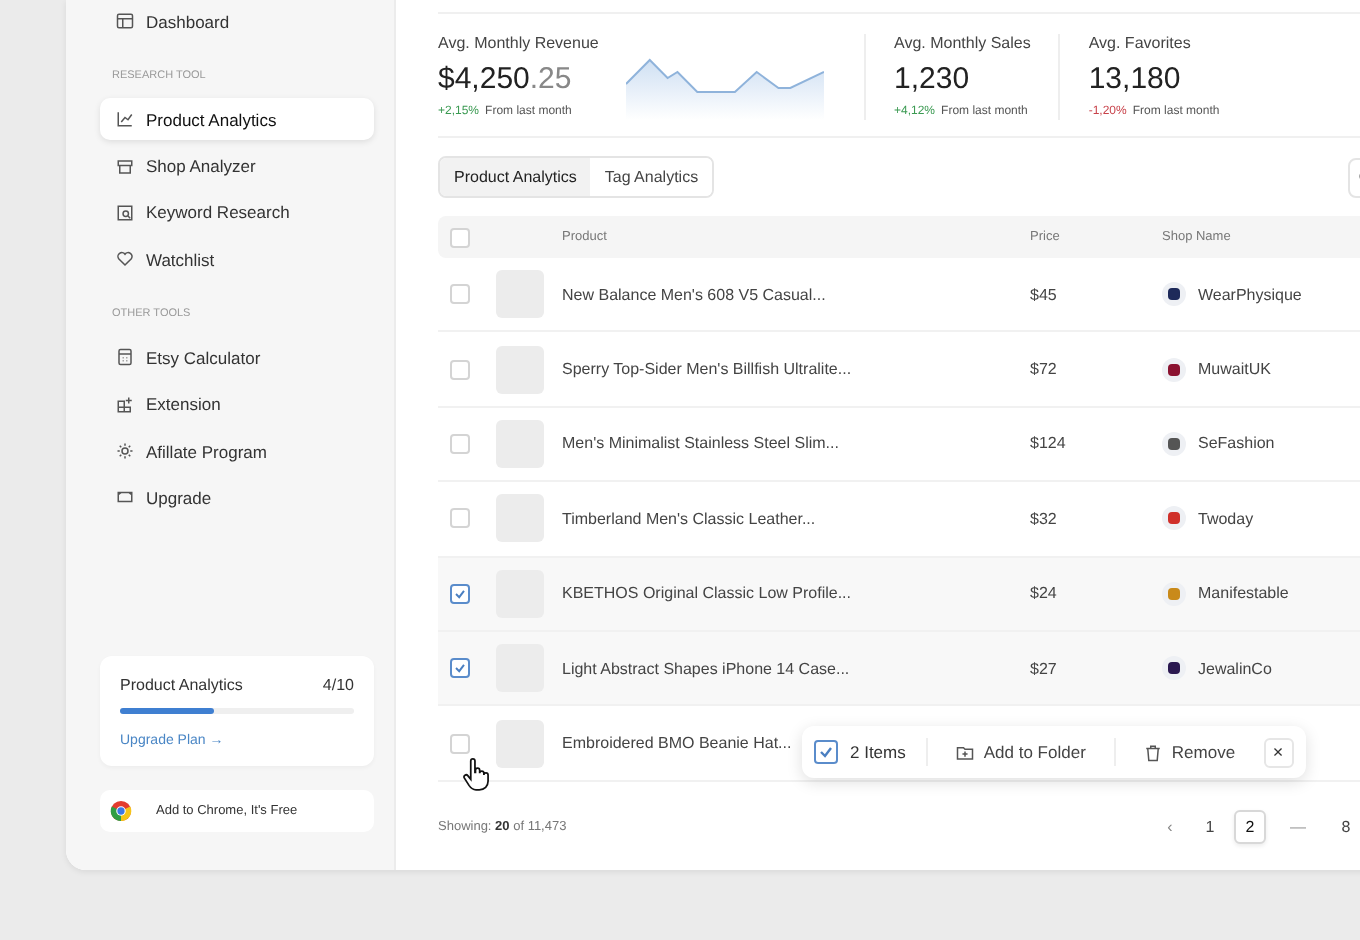 Image resolution: width=1360 pixels, height=940 pixels. Describe the element at coordinates (237, 451) in the screenshot. I see `sidebar-item: Afillate Program` at that location.